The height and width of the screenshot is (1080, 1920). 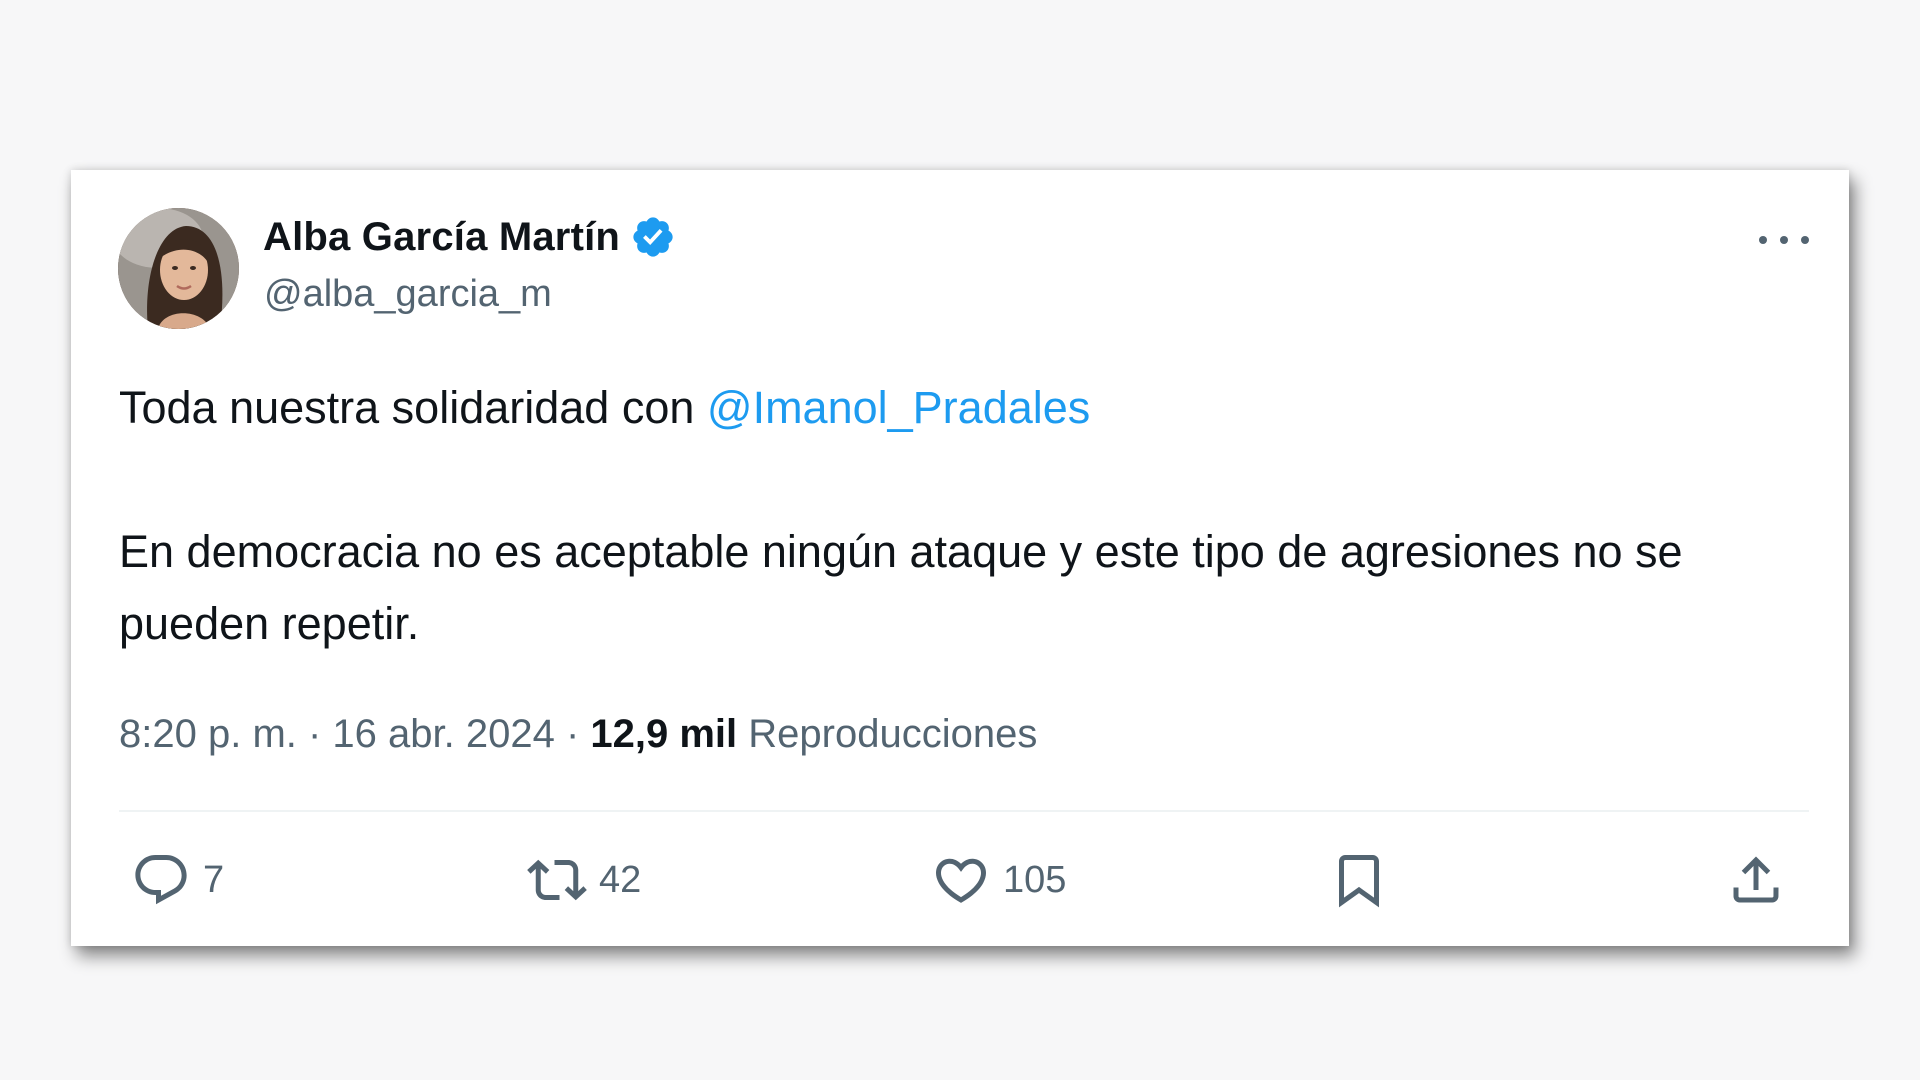 I want to click on retweet-icon, so click(x=557, y=880).